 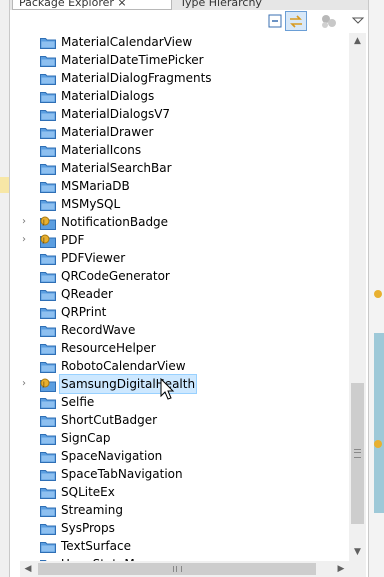 What do you see at coordinates (184, 186) in the screenshot?
I see `tree-row: MSMariaDB` at bounding box center [184, 186].